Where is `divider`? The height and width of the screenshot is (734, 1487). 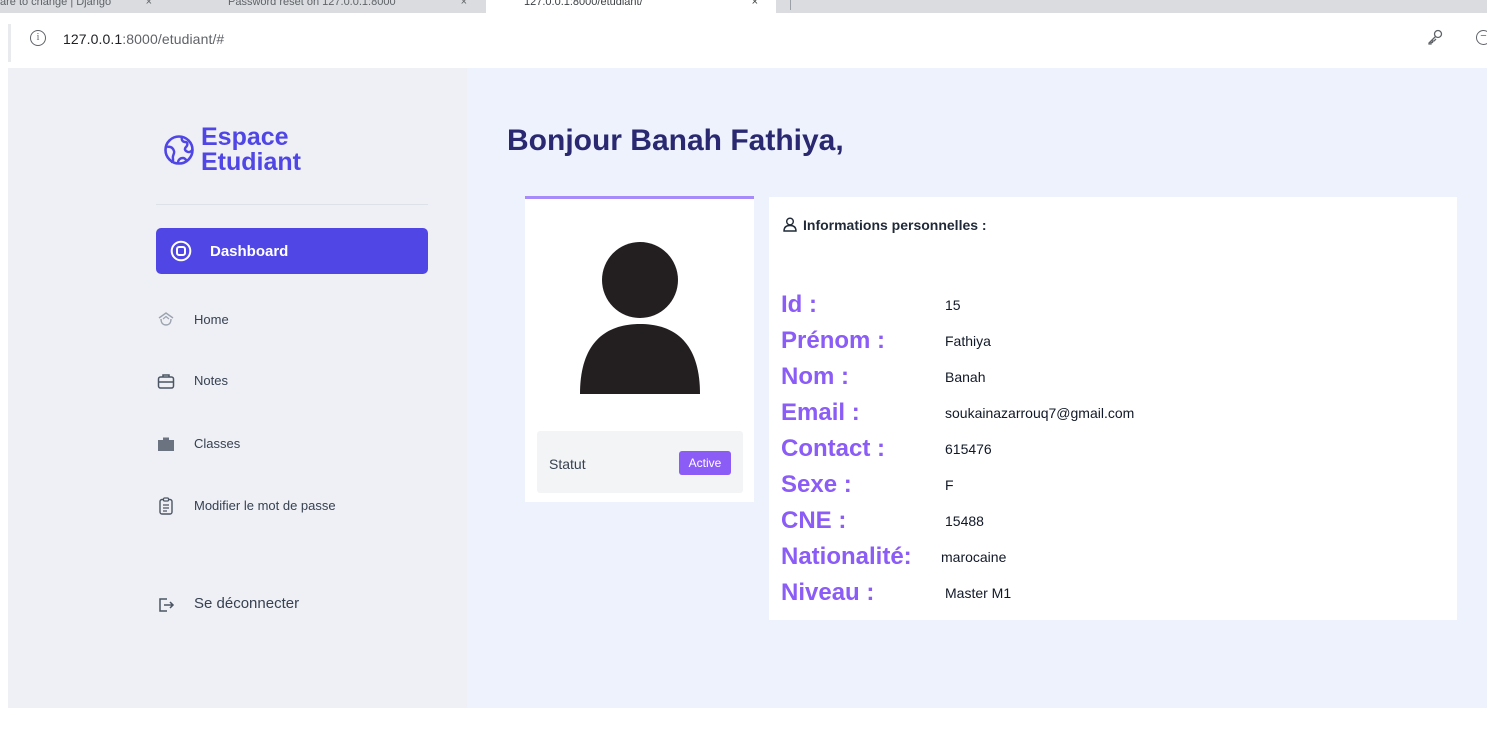 divider is located at coordinates (292, 204).